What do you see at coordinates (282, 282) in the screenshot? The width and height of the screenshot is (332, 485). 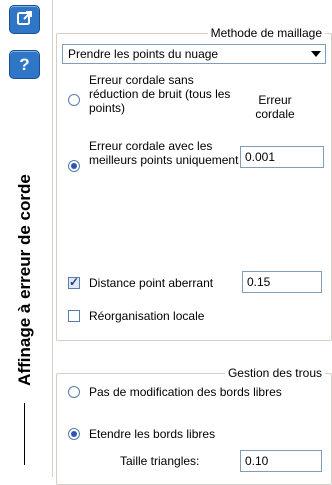 I see `outlier-distance-input: 0.15` at bounding box center [282, 282].